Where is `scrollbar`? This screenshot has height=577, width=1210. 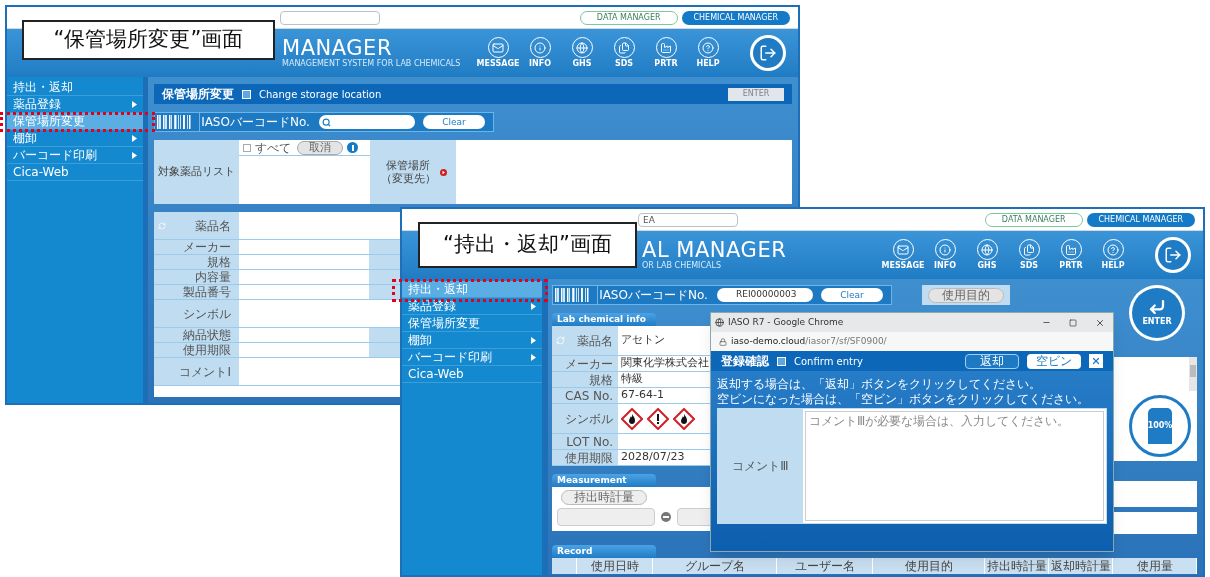
scrollbar is located at coordinates (1193, 374).